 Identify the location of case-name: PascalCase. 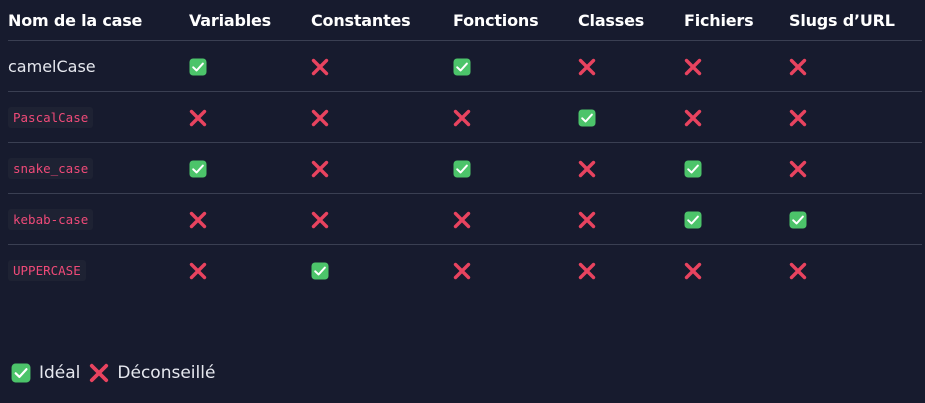
(51, 117).